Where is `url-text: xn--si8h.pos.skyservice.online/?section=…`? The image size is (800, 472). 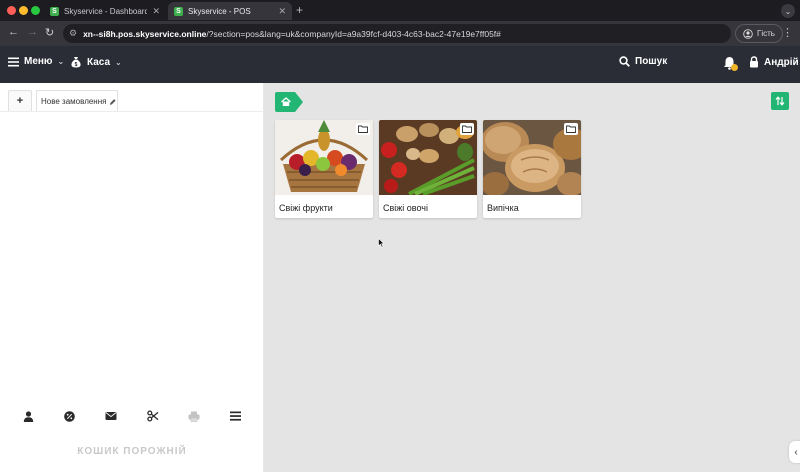 url-text: xn--si8h.pos.skyservice.online/?section=… is located at coordinates (292, 33).